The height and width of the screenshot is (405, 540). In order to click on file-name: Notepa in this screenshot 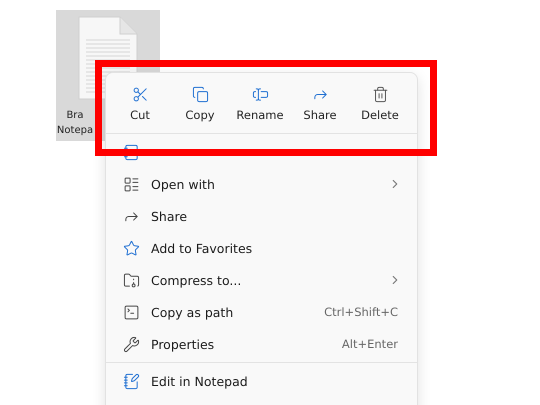, I will do `click(75, 131)`.